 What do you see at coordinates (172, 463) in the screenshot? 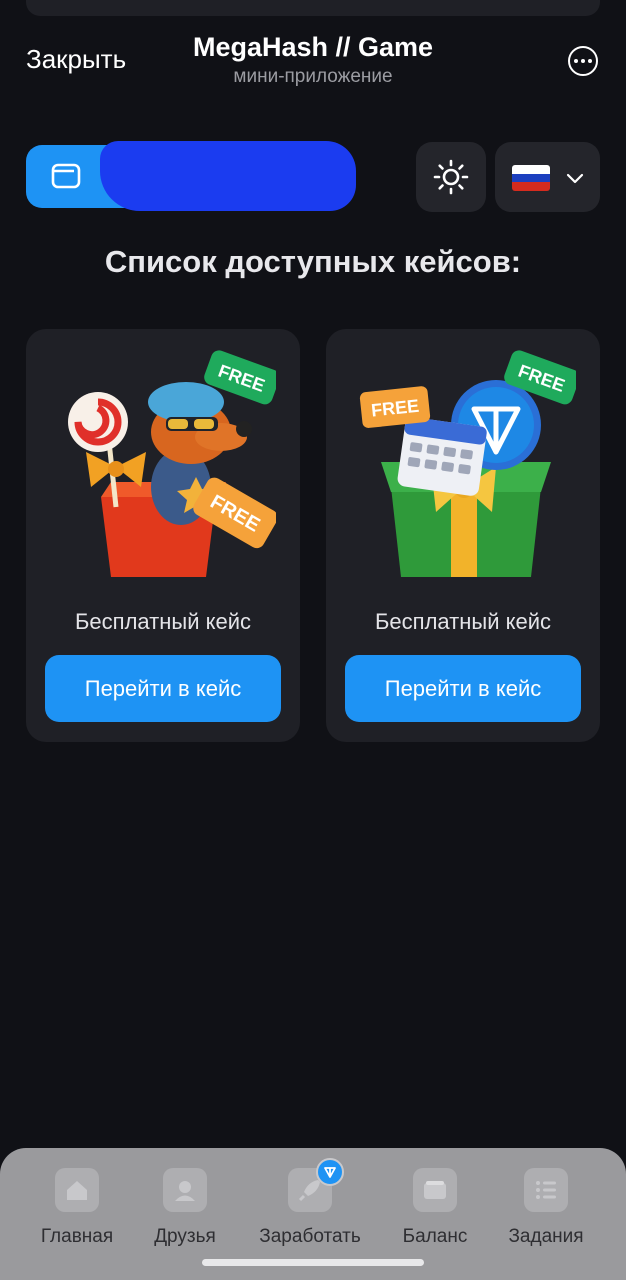
I see `case-1-illustration: FREE FREE` at bounding box center [172, 463].